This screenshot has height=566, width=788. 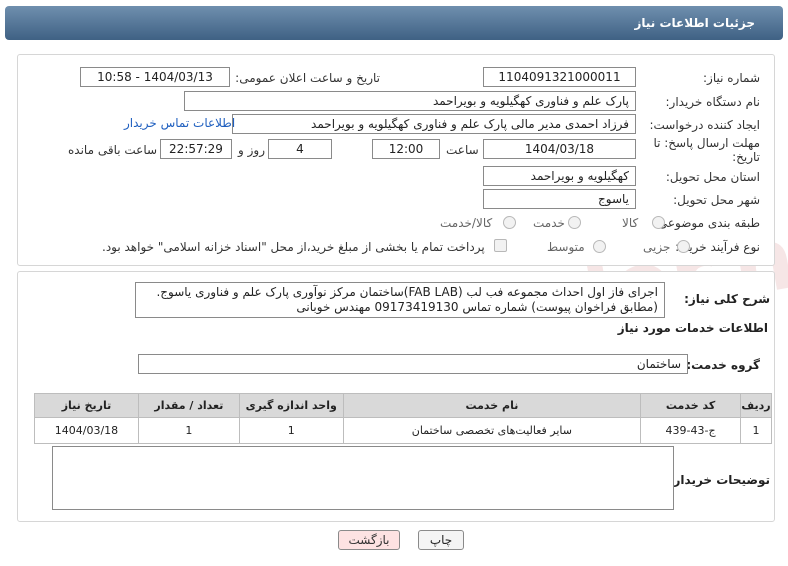 I want to click on process-minor-label: جزیی, so click(x=657, y=247).